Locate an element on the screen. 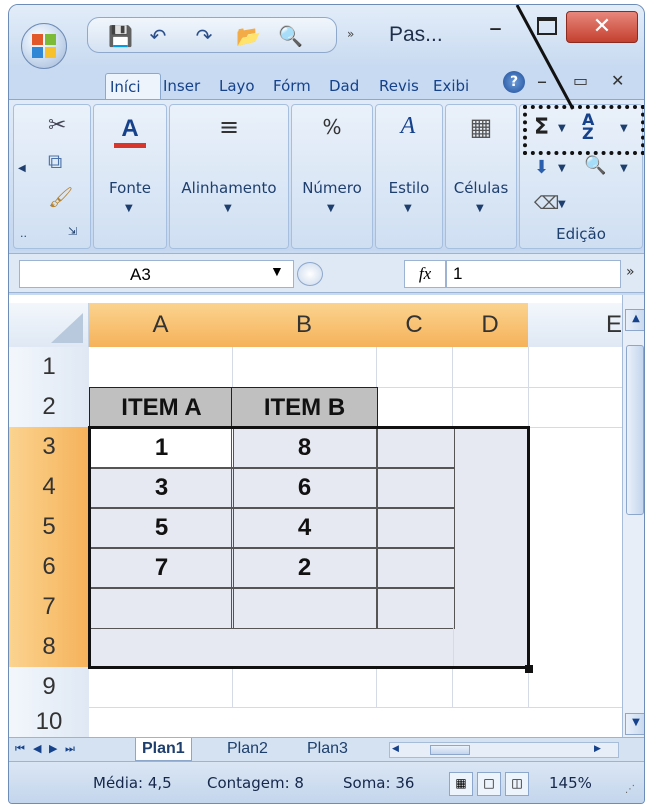 The width and height of the screenshot is (645, 807). prev-sheet-icon: ◀ is located at coordinates (37, 748).